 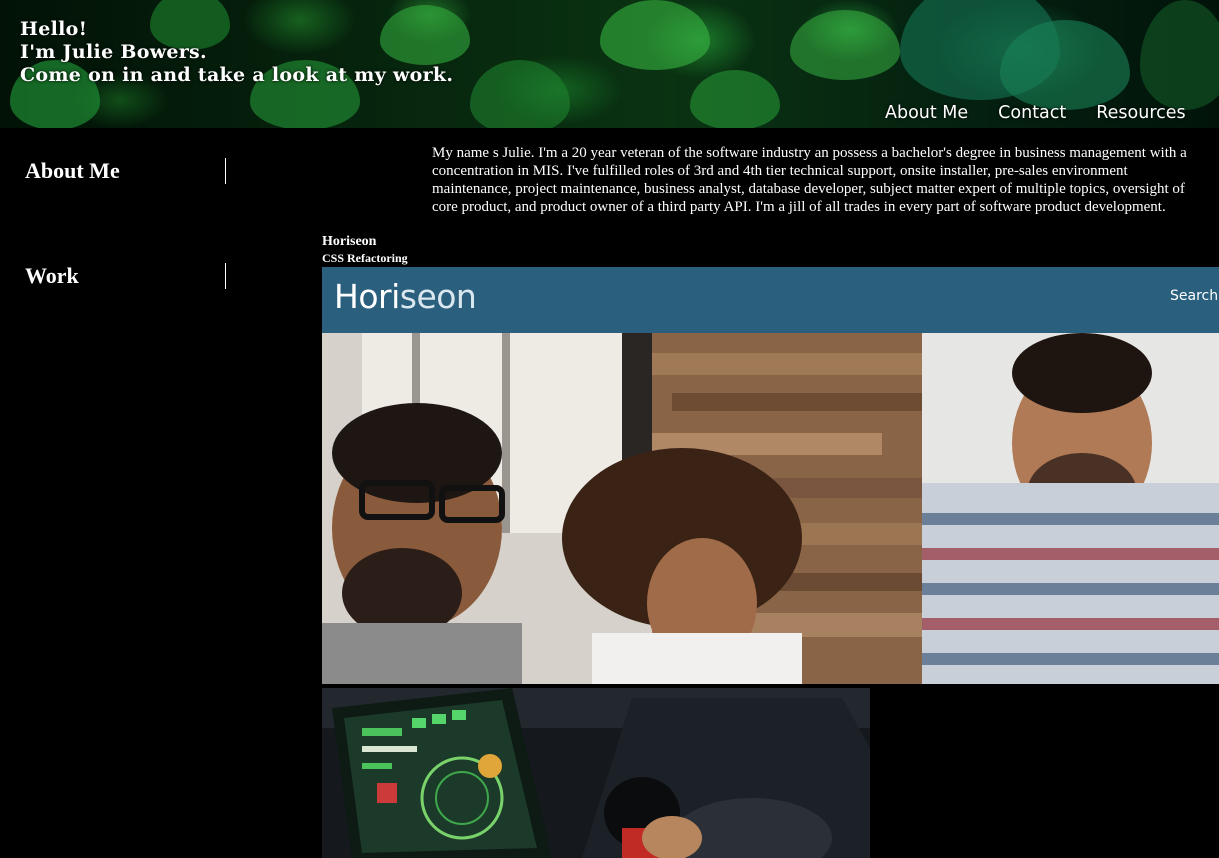 What do you see at coordinates (349, 241) in the screenshot?
I see `project-title: Horiseon` at bounding box center [349, 241].